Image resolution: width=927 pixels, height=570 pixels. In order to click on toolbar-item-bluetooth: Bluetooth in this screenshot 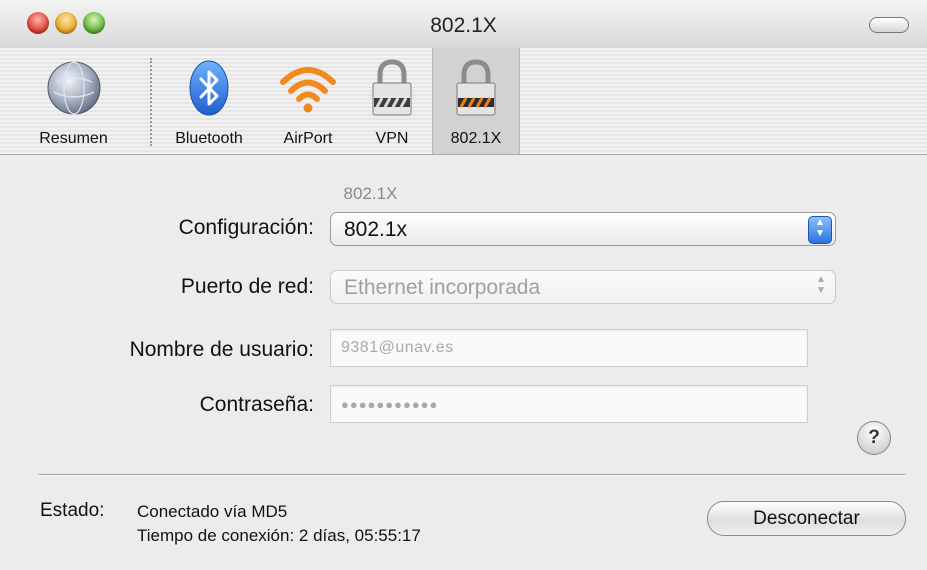, I will do `click(209, 101)`.